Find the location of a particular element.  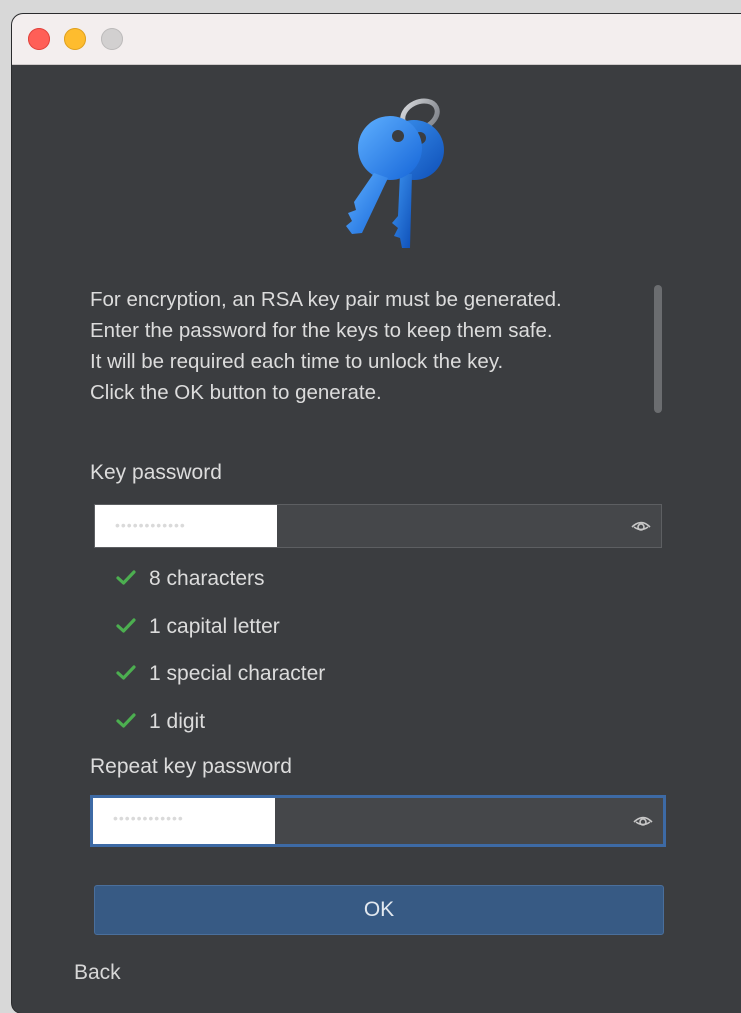

repeat-password-label: Repeat key password is located at coordinates (191, 766).